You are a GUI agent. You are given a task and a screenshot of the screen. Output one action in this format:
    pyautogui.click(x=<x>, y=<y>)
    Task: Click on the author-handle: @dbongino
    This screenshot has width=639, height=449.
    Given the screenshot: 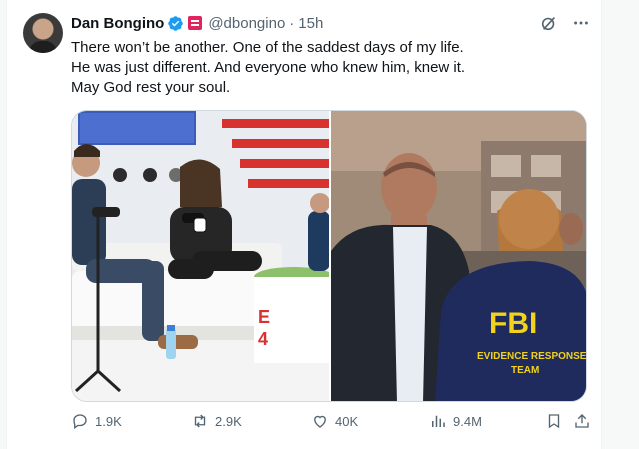 What is the action you would take?
    pyautogui.click(x=246, y=23)
    